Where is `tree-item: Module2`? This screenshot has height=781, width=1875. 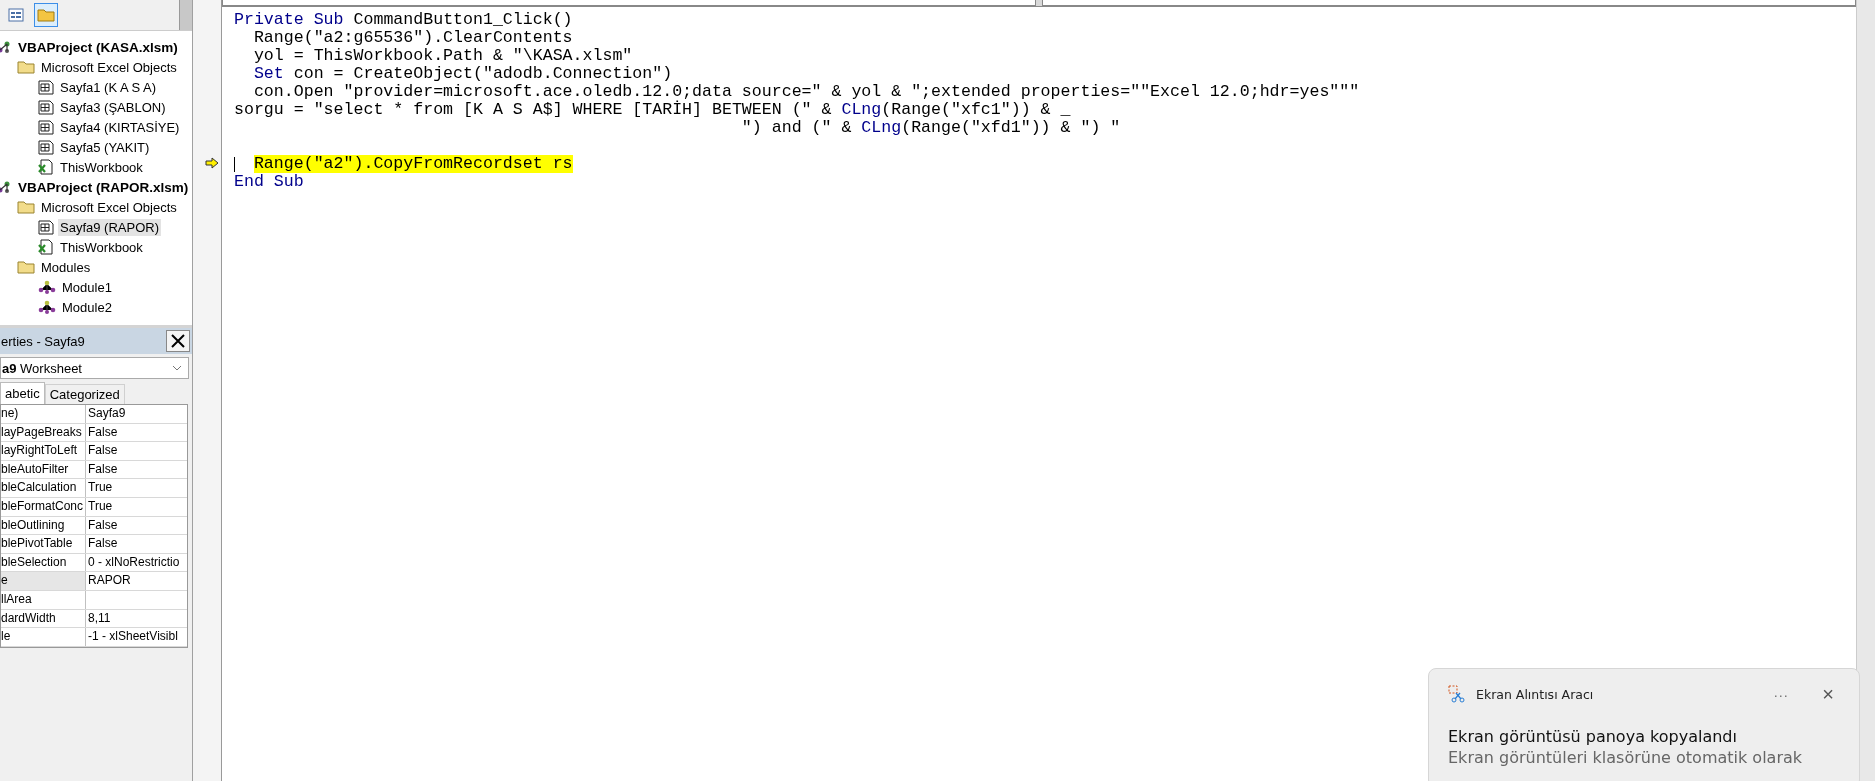 tree-item: Module2 is located at coordinates (87, 307).